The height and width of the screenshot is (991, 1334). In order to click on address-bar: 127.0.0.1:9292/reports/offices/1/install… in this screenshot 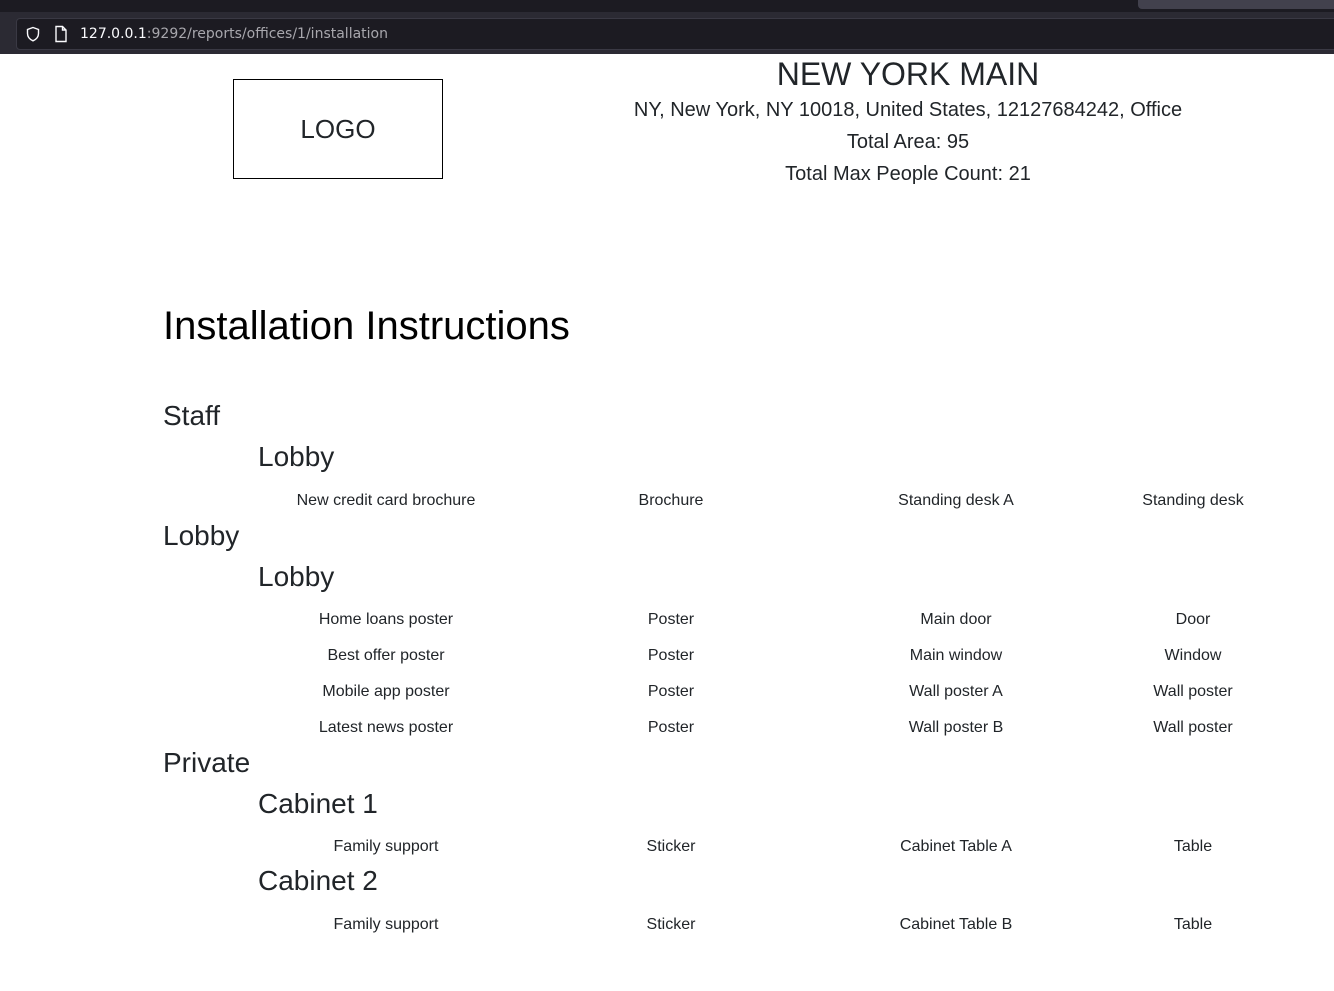, I will do `click(675, 34)`.